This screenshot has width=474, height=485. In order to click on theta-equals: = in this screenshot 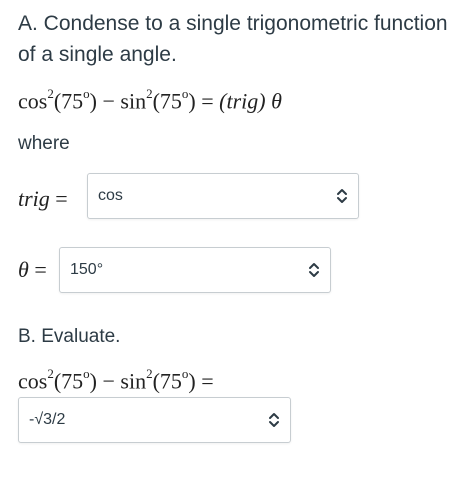, I will do `click(40, 269)`.